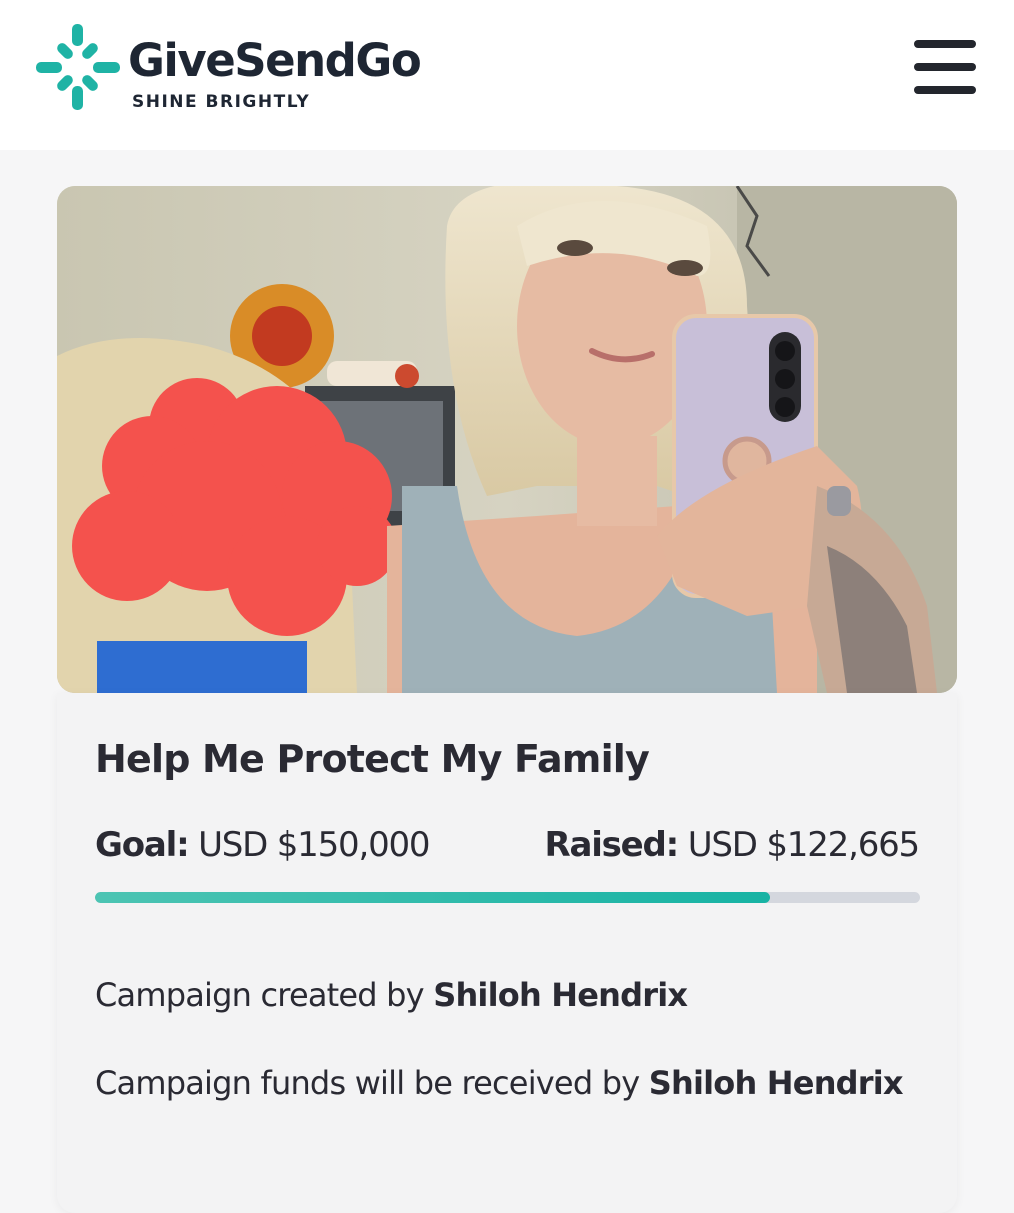  I want to click on sparkle-logo-icon, so click(78, 67).